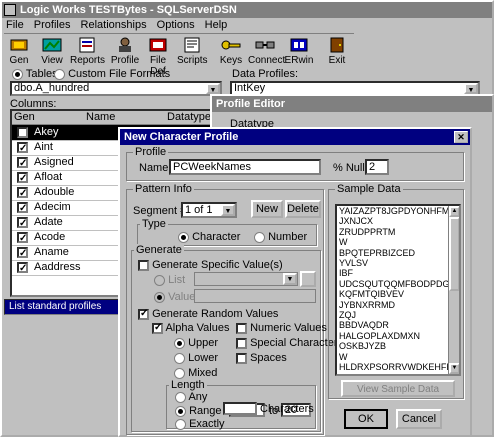 Image resolution: width=494 pixels, height=437 pixels. What do you see at coordinates (159, 280) in the screenshot?
I see `list-radio` at bounding box center [159, 280].